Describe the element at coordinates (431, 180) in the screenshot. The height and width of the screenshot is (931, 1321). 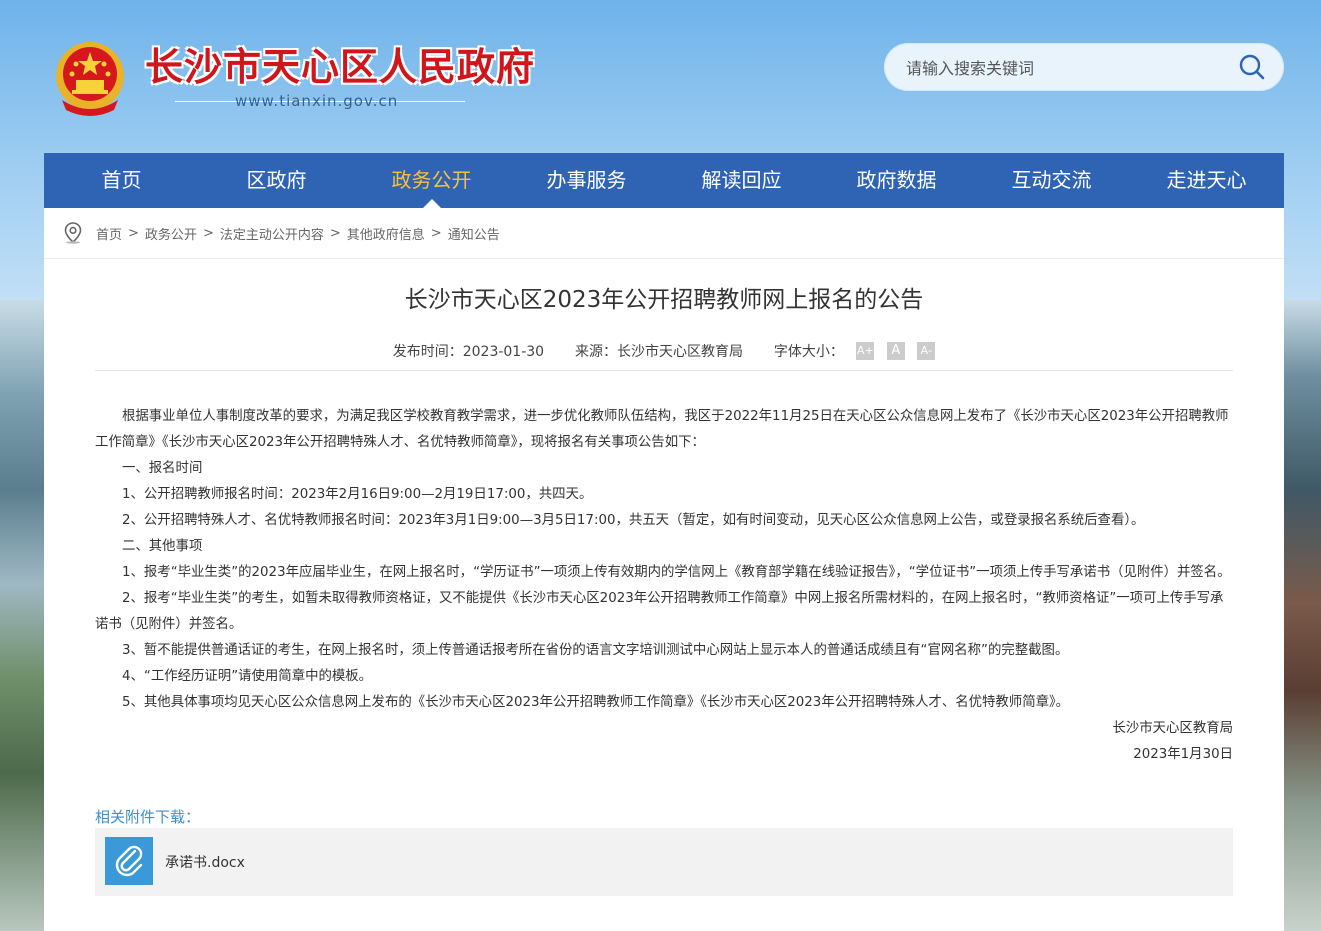
I see `nav-item-government-affairs: 政务公开` at that location.